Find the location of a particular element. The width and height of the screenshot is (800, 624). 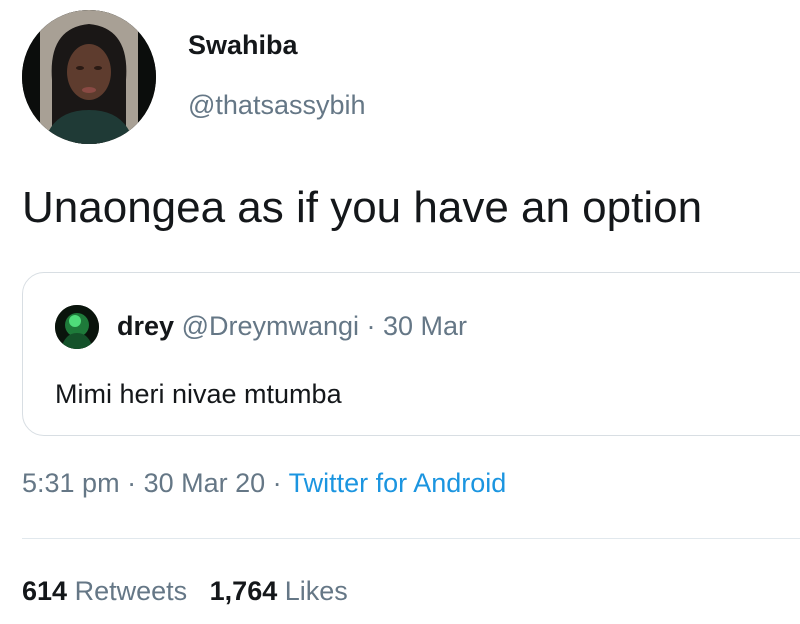

author-handle: @thatsassybih is located at coordinates (277, 105).